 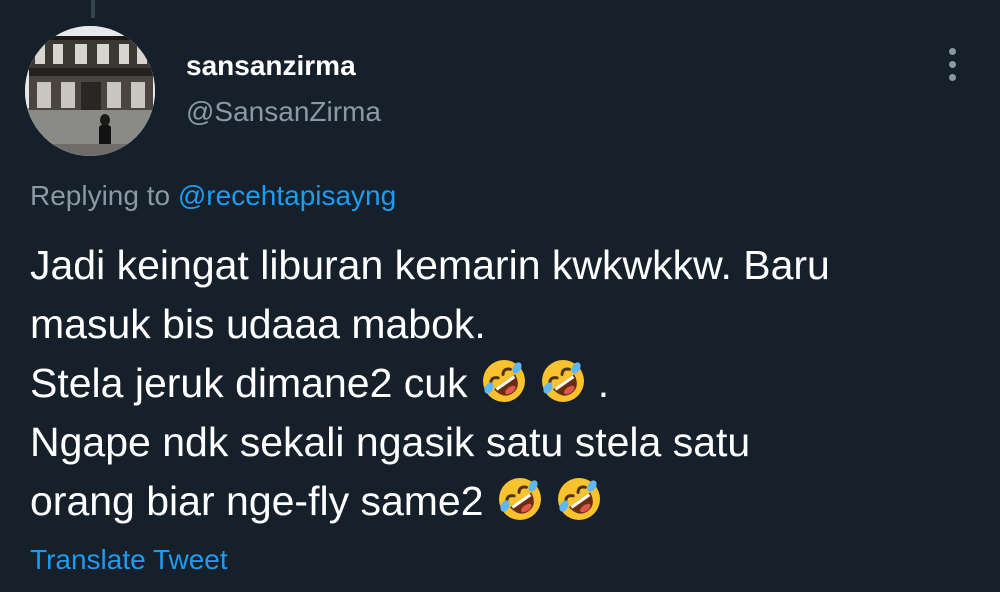 I want to click on tweet-line-text: Stela jeruk dimane2 cuk, so click(x=249, y=383).